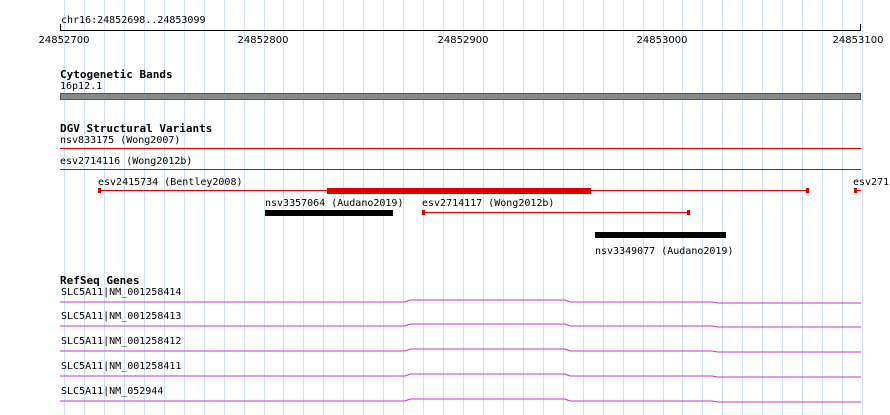 The height and width of the screenshot is (415, 890). Describe the element at coordinates (116, 74) in the screenshot. I see `track-title-cytoband: Cytogenetic Bands` at that location.